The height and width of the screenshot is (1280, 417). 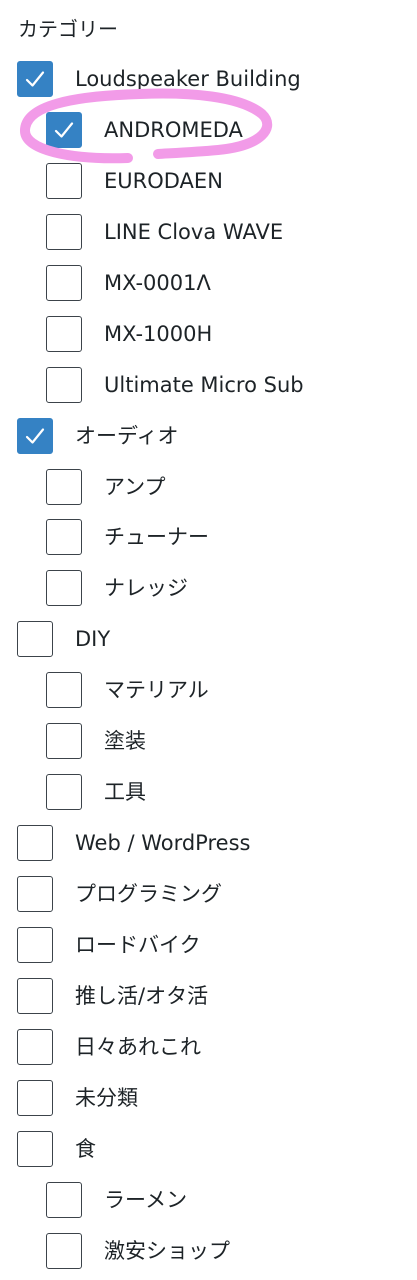 I want to click on category-label: 日々あれこれ, so click(x=138, y=1047).